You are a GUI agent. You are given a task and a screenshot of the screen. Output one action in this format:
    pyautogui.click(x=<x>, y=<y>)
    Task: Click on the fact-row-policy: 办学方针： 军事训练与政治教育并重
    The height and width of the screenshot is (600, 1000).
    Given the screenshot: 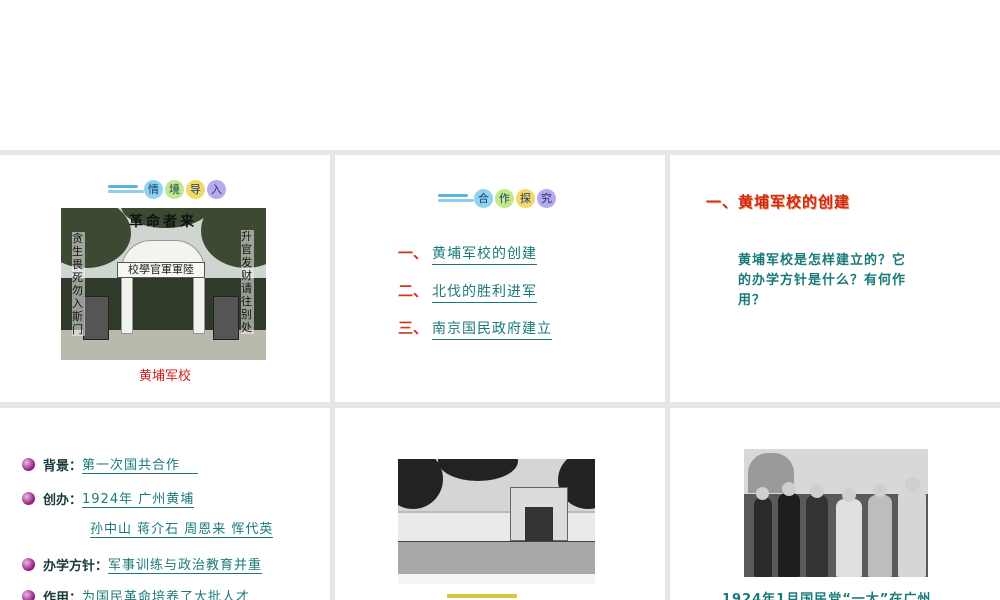 What is the action you would take?
    pyautogui.click(x=142, y=564)
    